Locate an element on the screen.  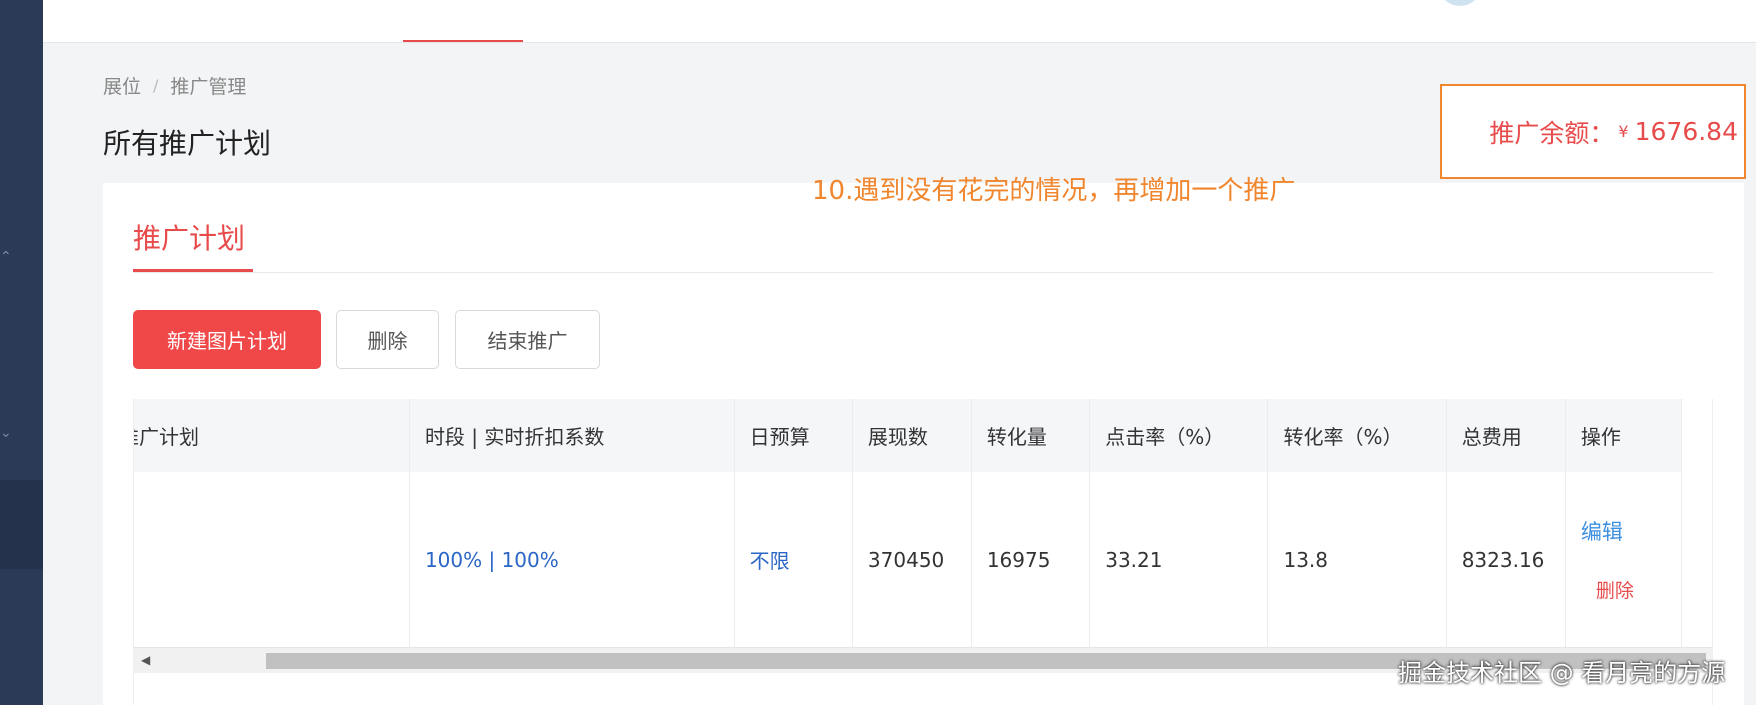
end-promotion-button: 结束推广 is located at coordinates (527, 339).